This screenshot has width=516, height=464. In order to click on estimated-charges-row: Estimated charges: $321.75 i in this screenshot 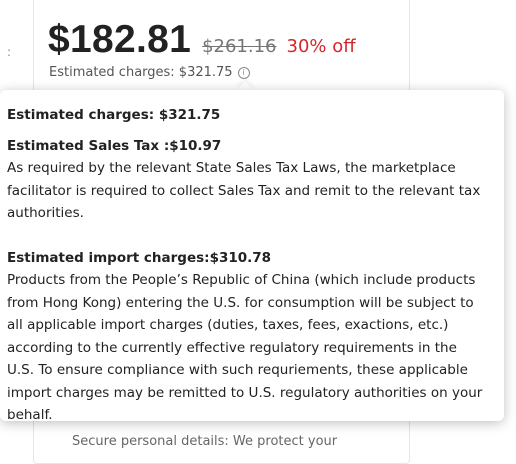, I will do `click(149, 72)`.